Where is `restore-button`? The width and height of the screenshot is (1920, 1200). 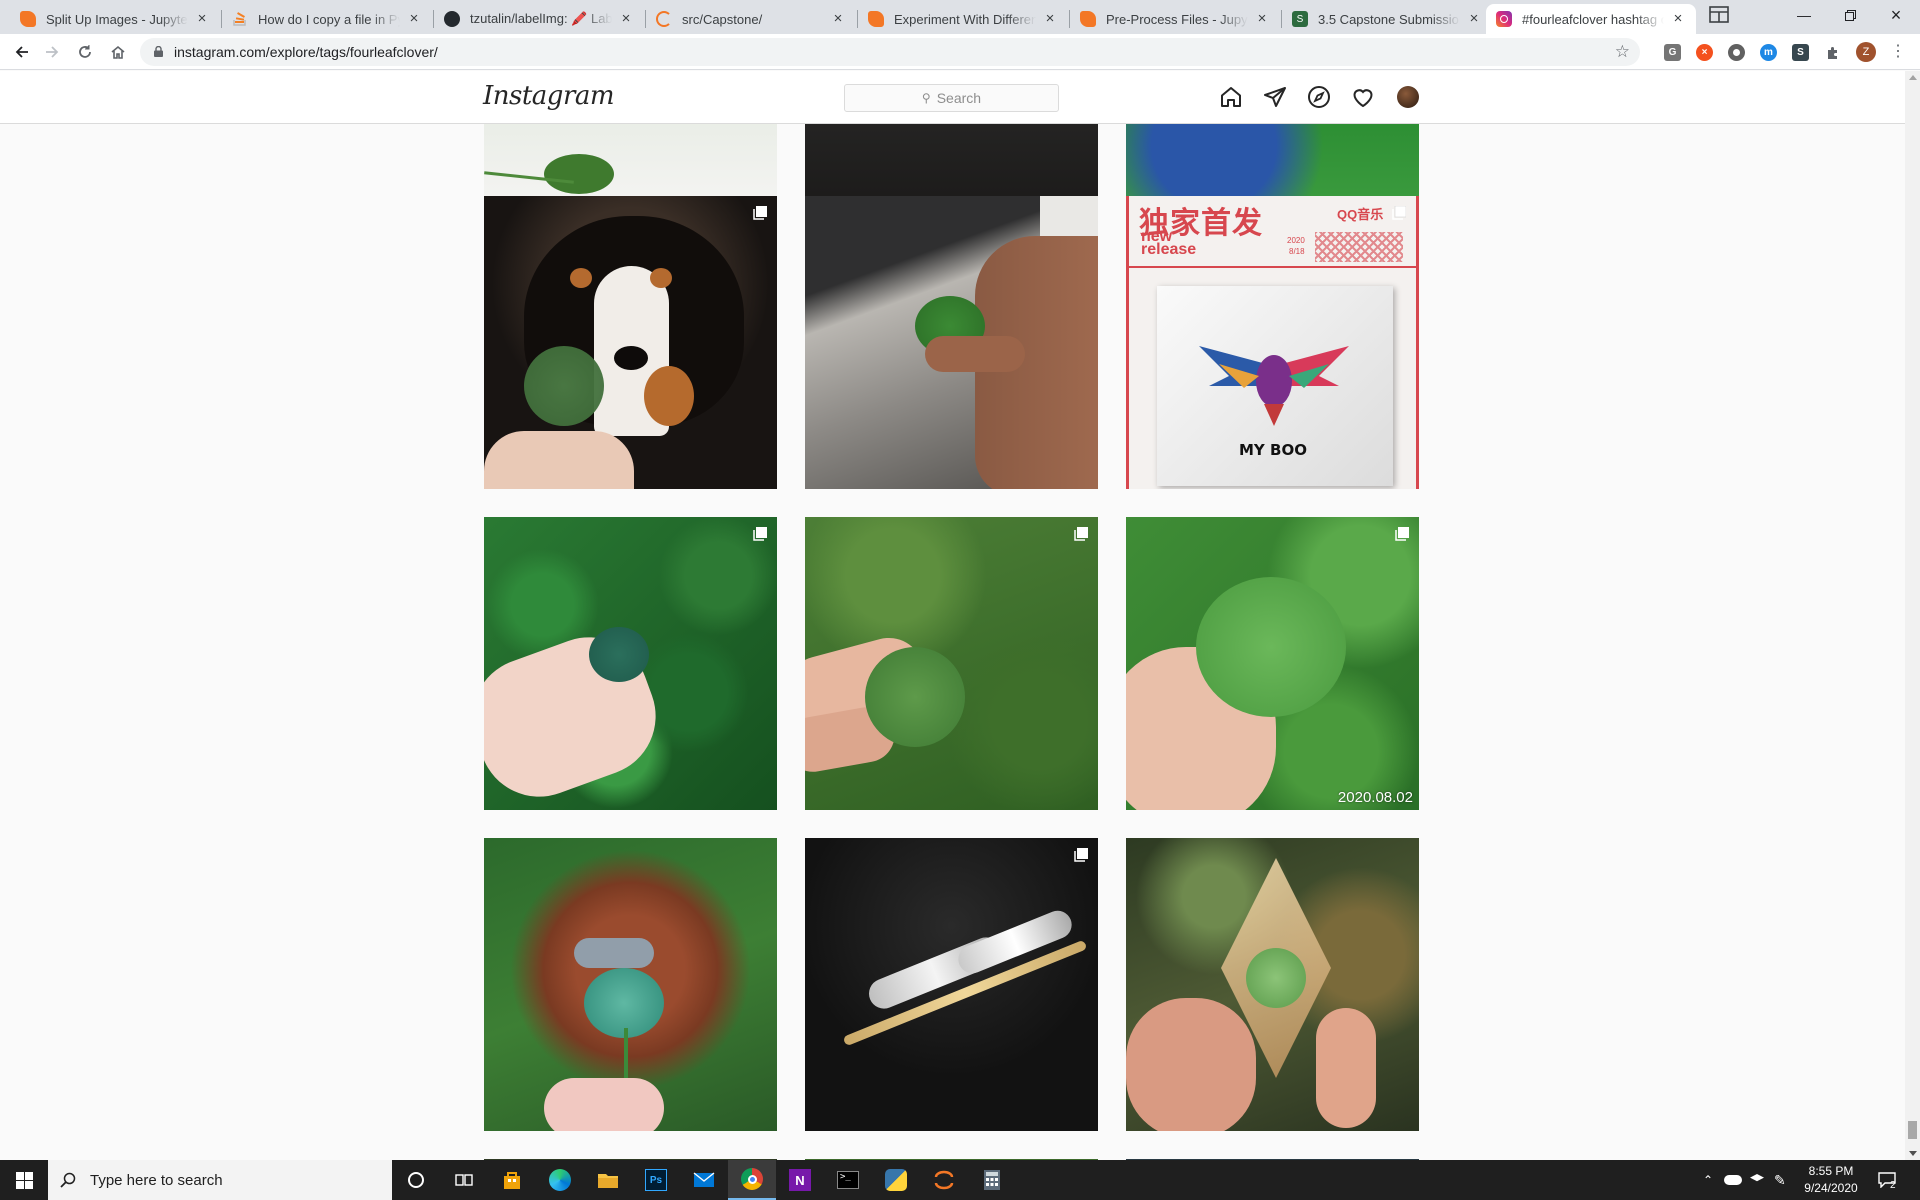
restore-button is located at coordinates (1850, 15).